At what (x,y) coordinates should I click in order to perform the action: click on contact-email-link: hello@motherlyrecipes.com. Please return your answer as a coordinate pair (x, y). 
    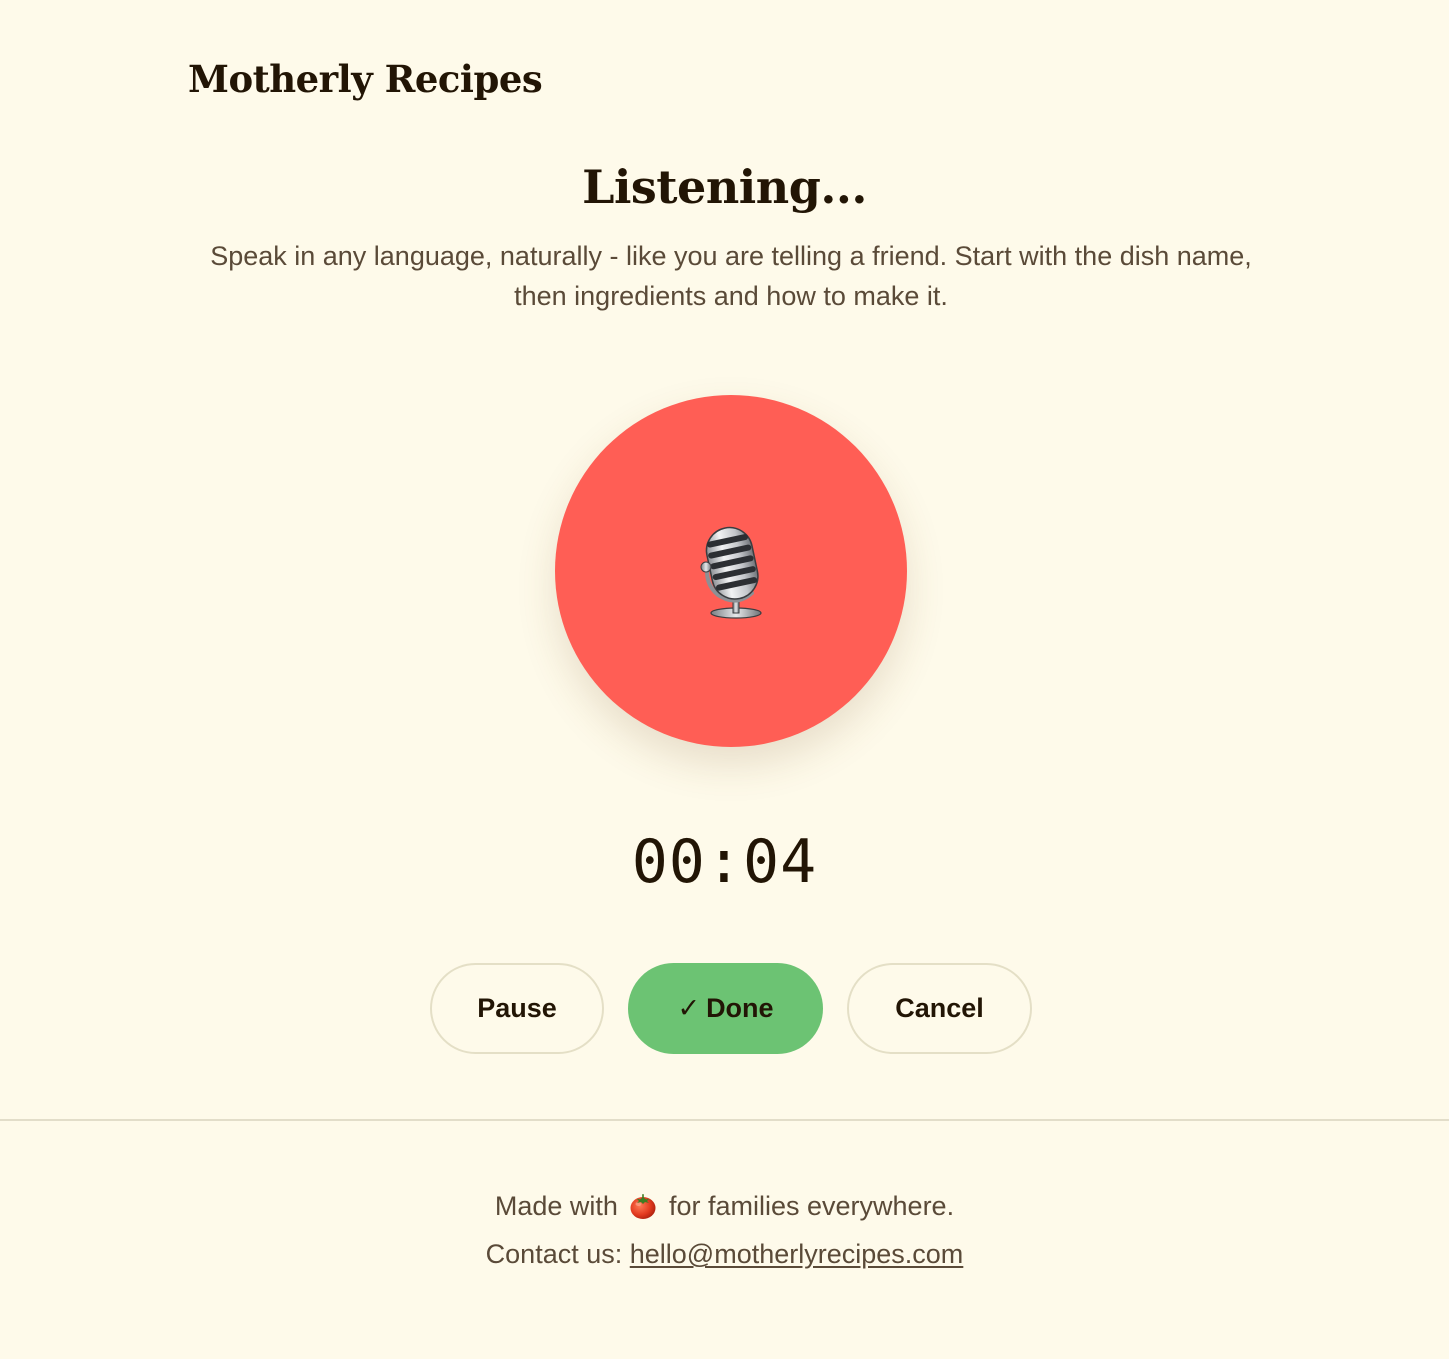
    Looking at the image, I should click on (797, 1254).